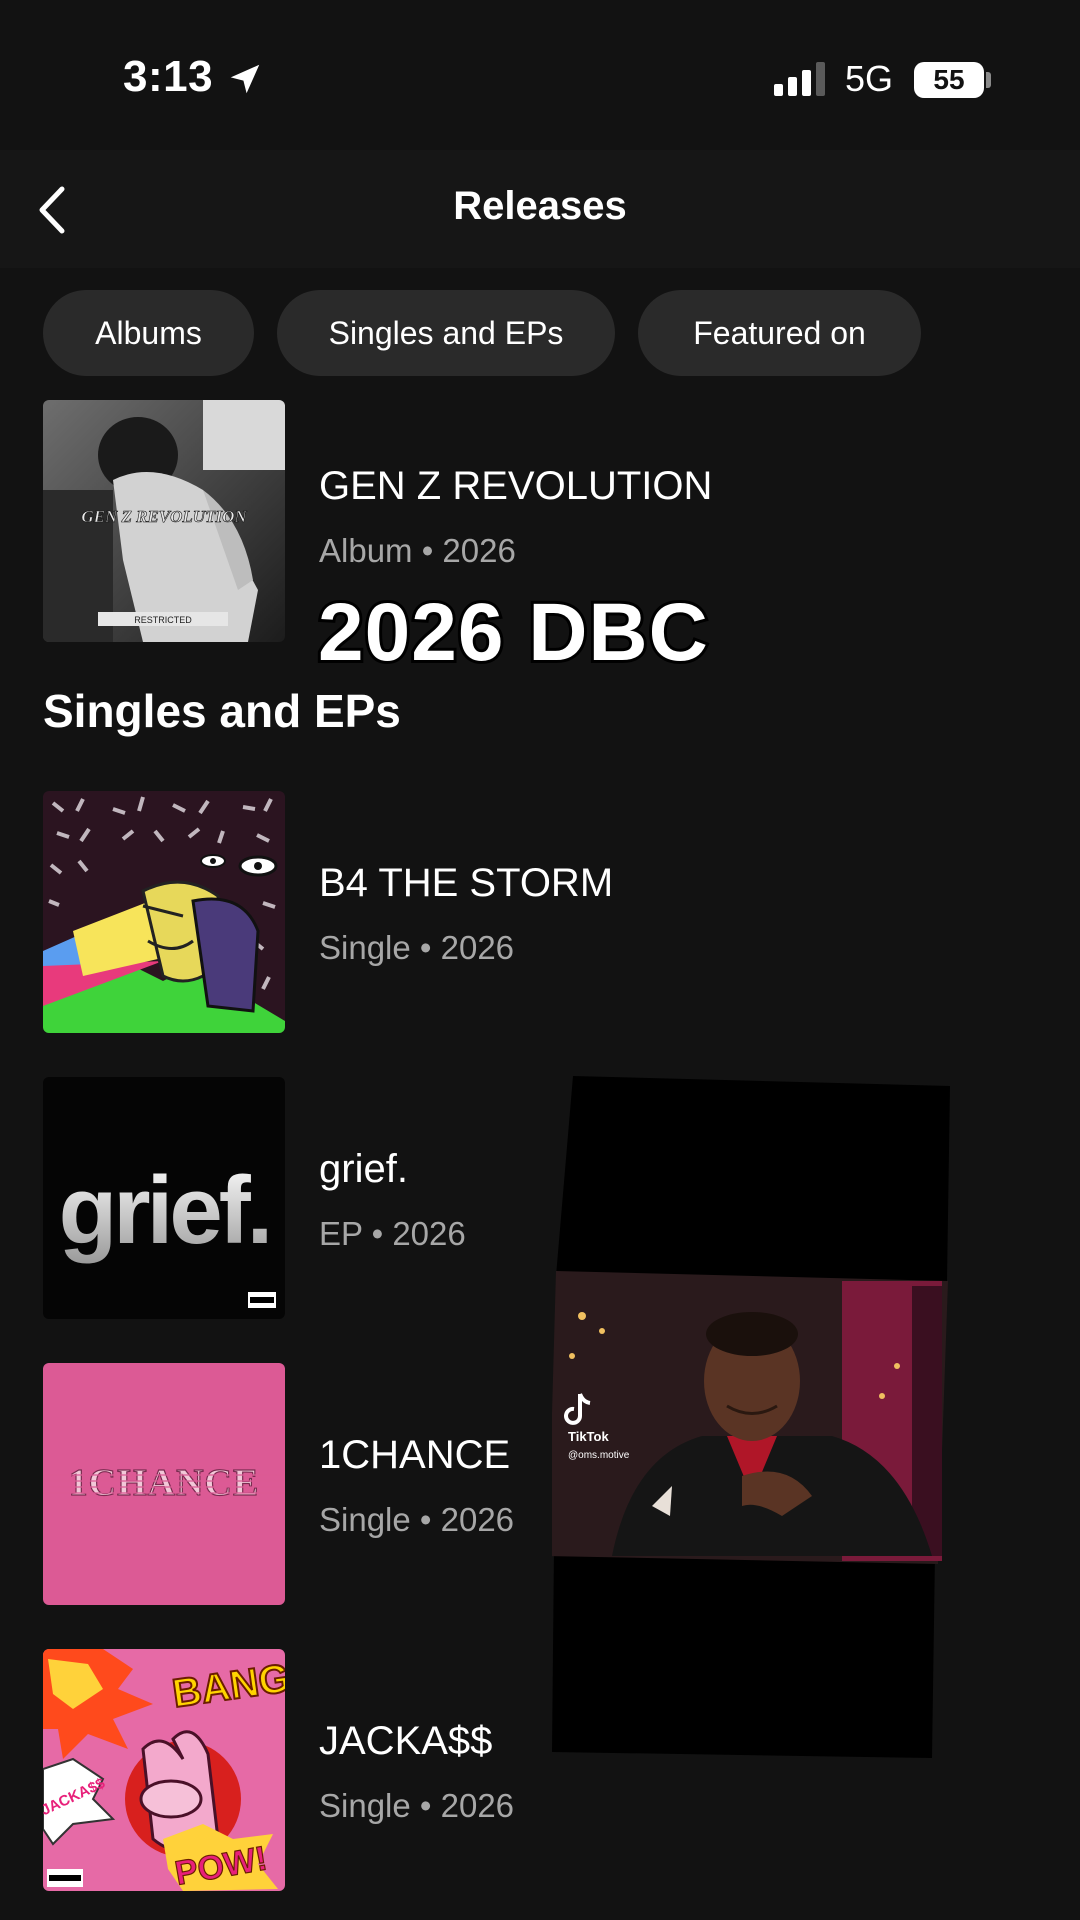  Describe the element at coordinates (164, 1770) in the screenshot. I see `single-cover: JACKA$$ BANG POW!` at that location.